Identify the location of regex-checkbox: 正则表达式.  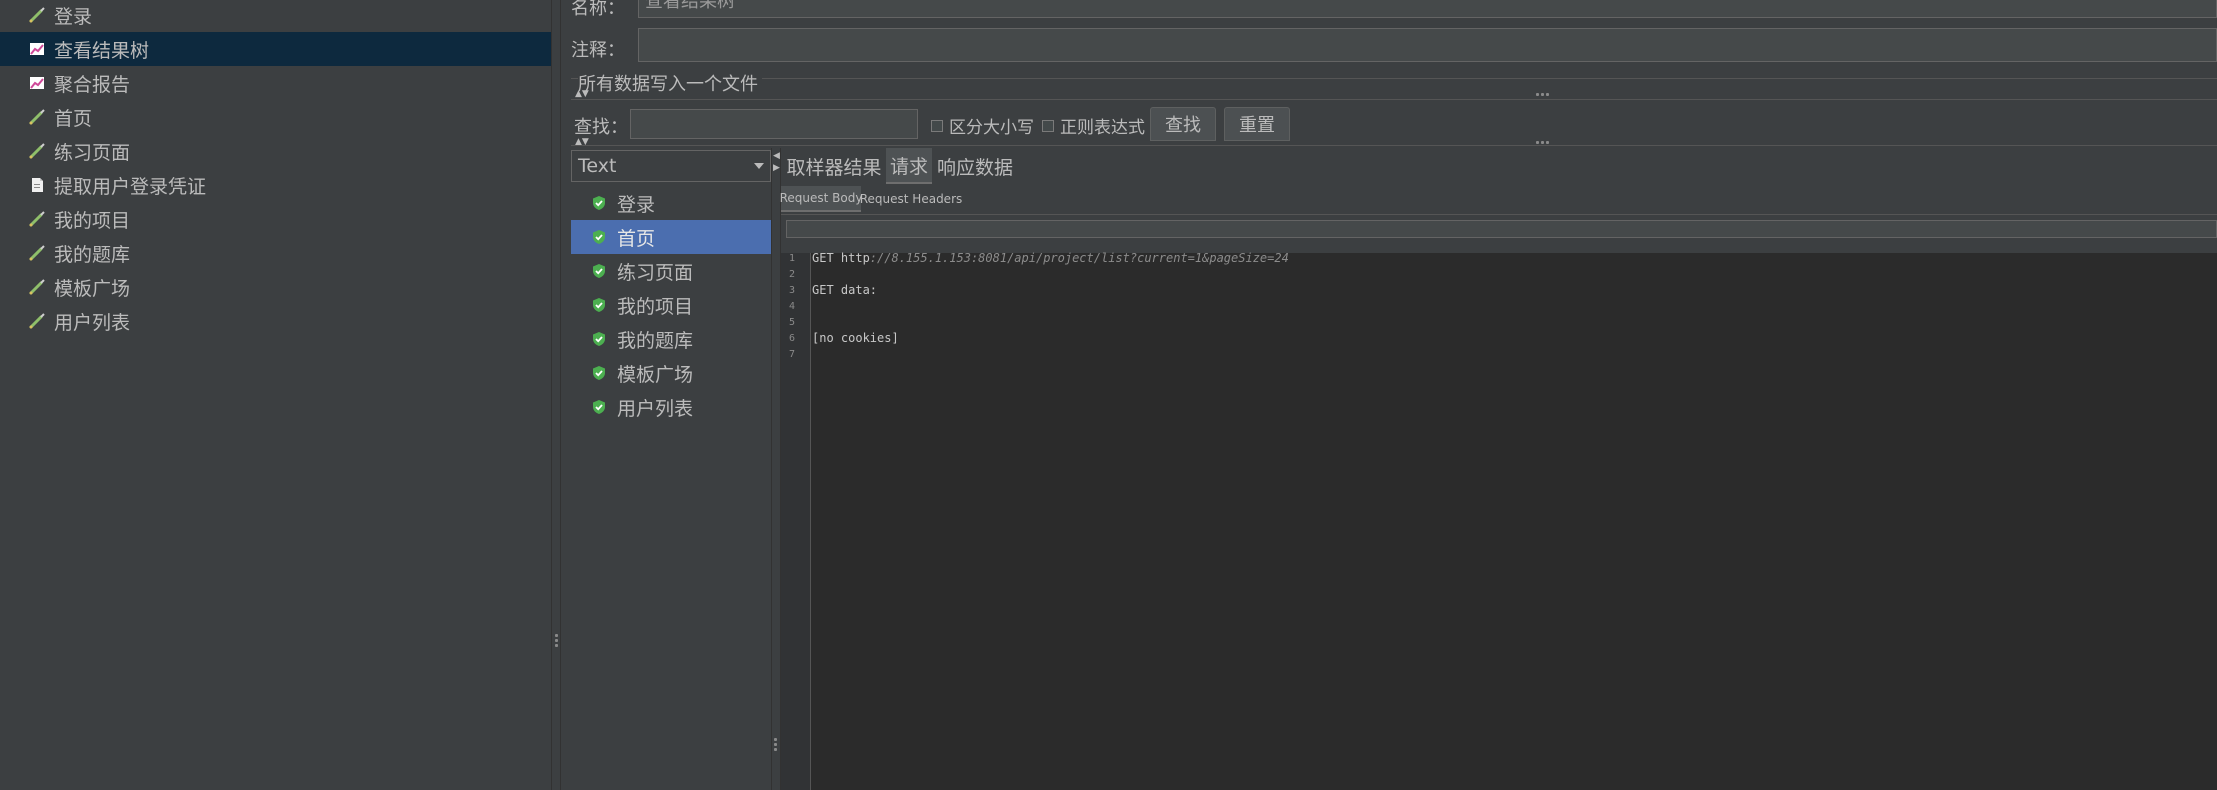
(1093, 125).